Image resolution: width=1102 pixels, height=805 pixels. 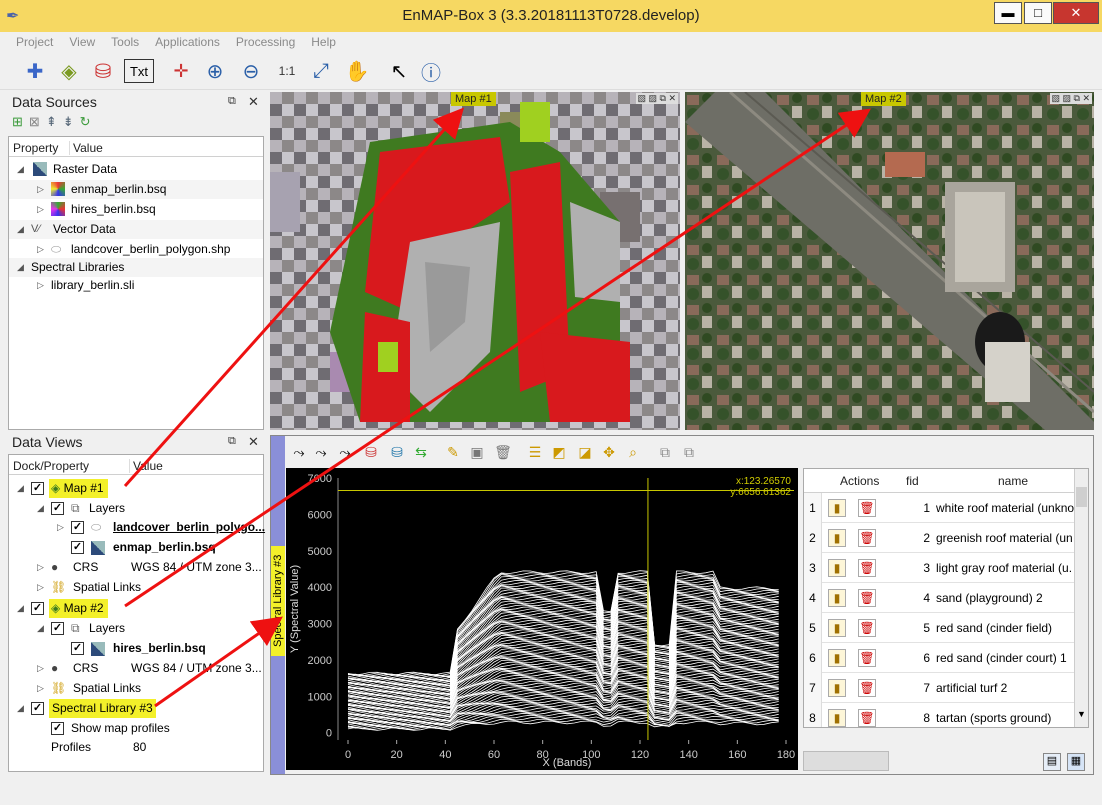 I want to click on tree-item-enmap: ▷ enmap_berlin.bsq, so click(x=136, y=189).